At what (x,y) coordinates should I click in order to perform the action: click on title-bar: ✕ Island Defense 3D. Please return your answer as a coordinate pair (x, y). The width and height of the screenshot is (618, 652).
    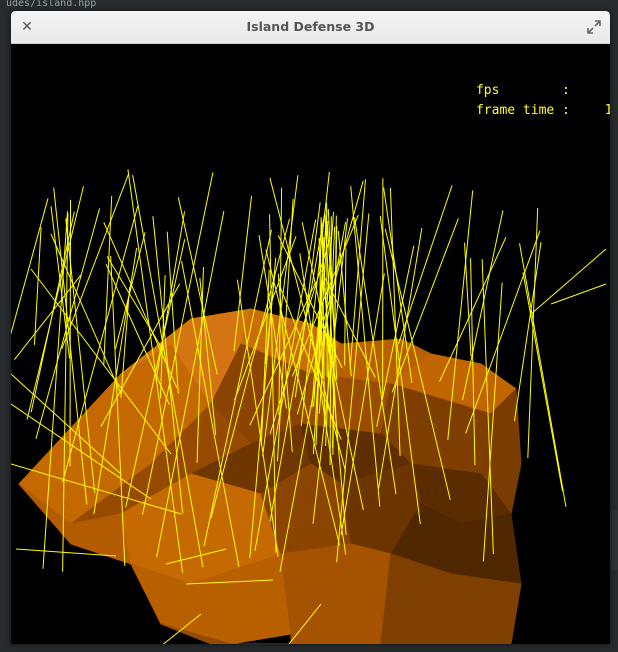
    Looking at the image, I should click on (310, 27).